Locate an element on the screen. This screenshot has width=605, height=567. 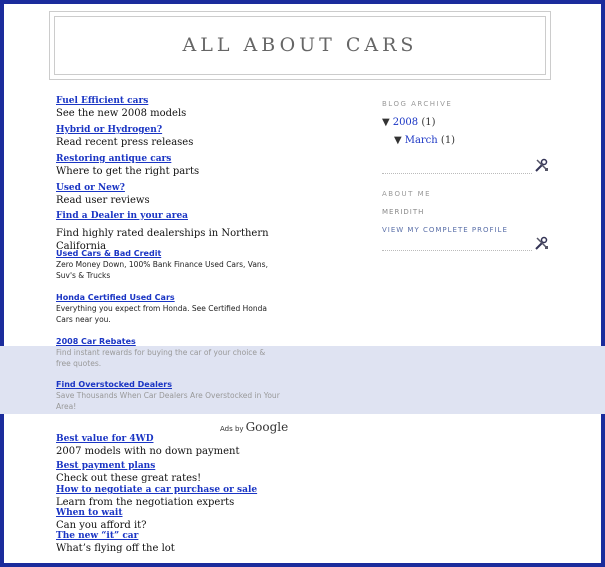
post-link: The new “it” car is located at coordinates (176, 536).